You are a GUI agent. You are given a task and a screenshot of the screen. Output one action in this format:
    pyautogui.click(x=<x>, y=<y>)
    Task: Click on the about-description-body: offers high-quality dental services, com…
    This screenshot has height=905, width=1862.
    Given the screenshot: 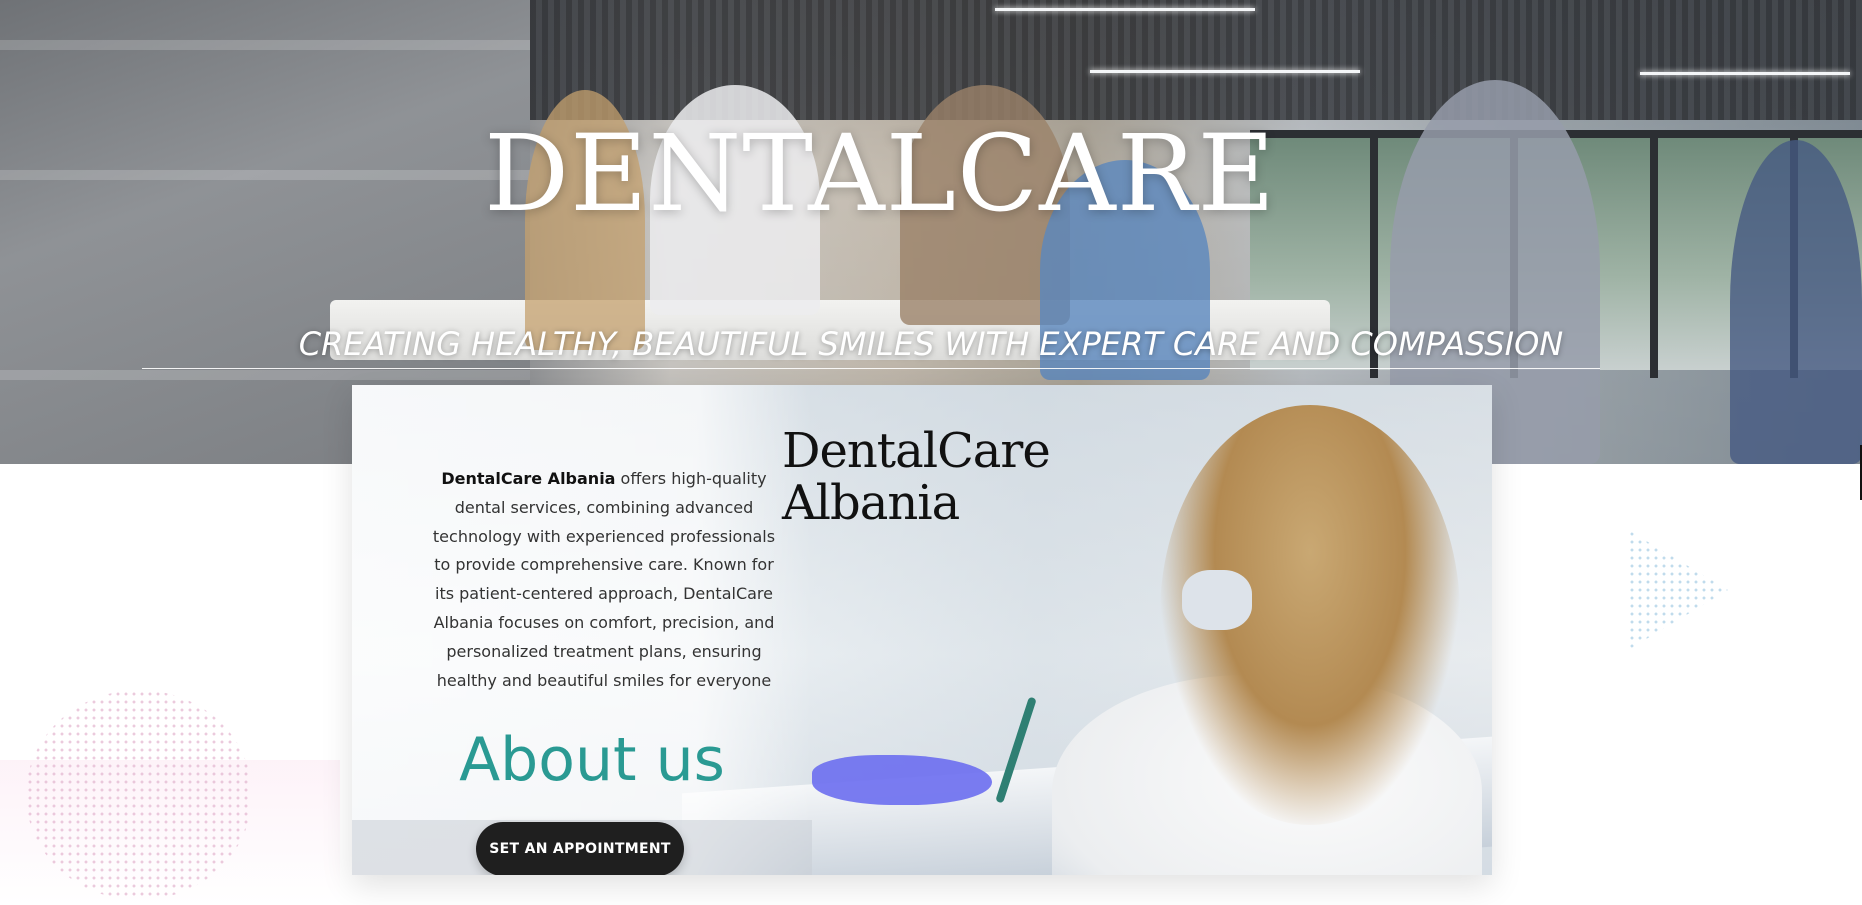 What is the action you would take?
    pyautogui.click(x=604, y=579)
    